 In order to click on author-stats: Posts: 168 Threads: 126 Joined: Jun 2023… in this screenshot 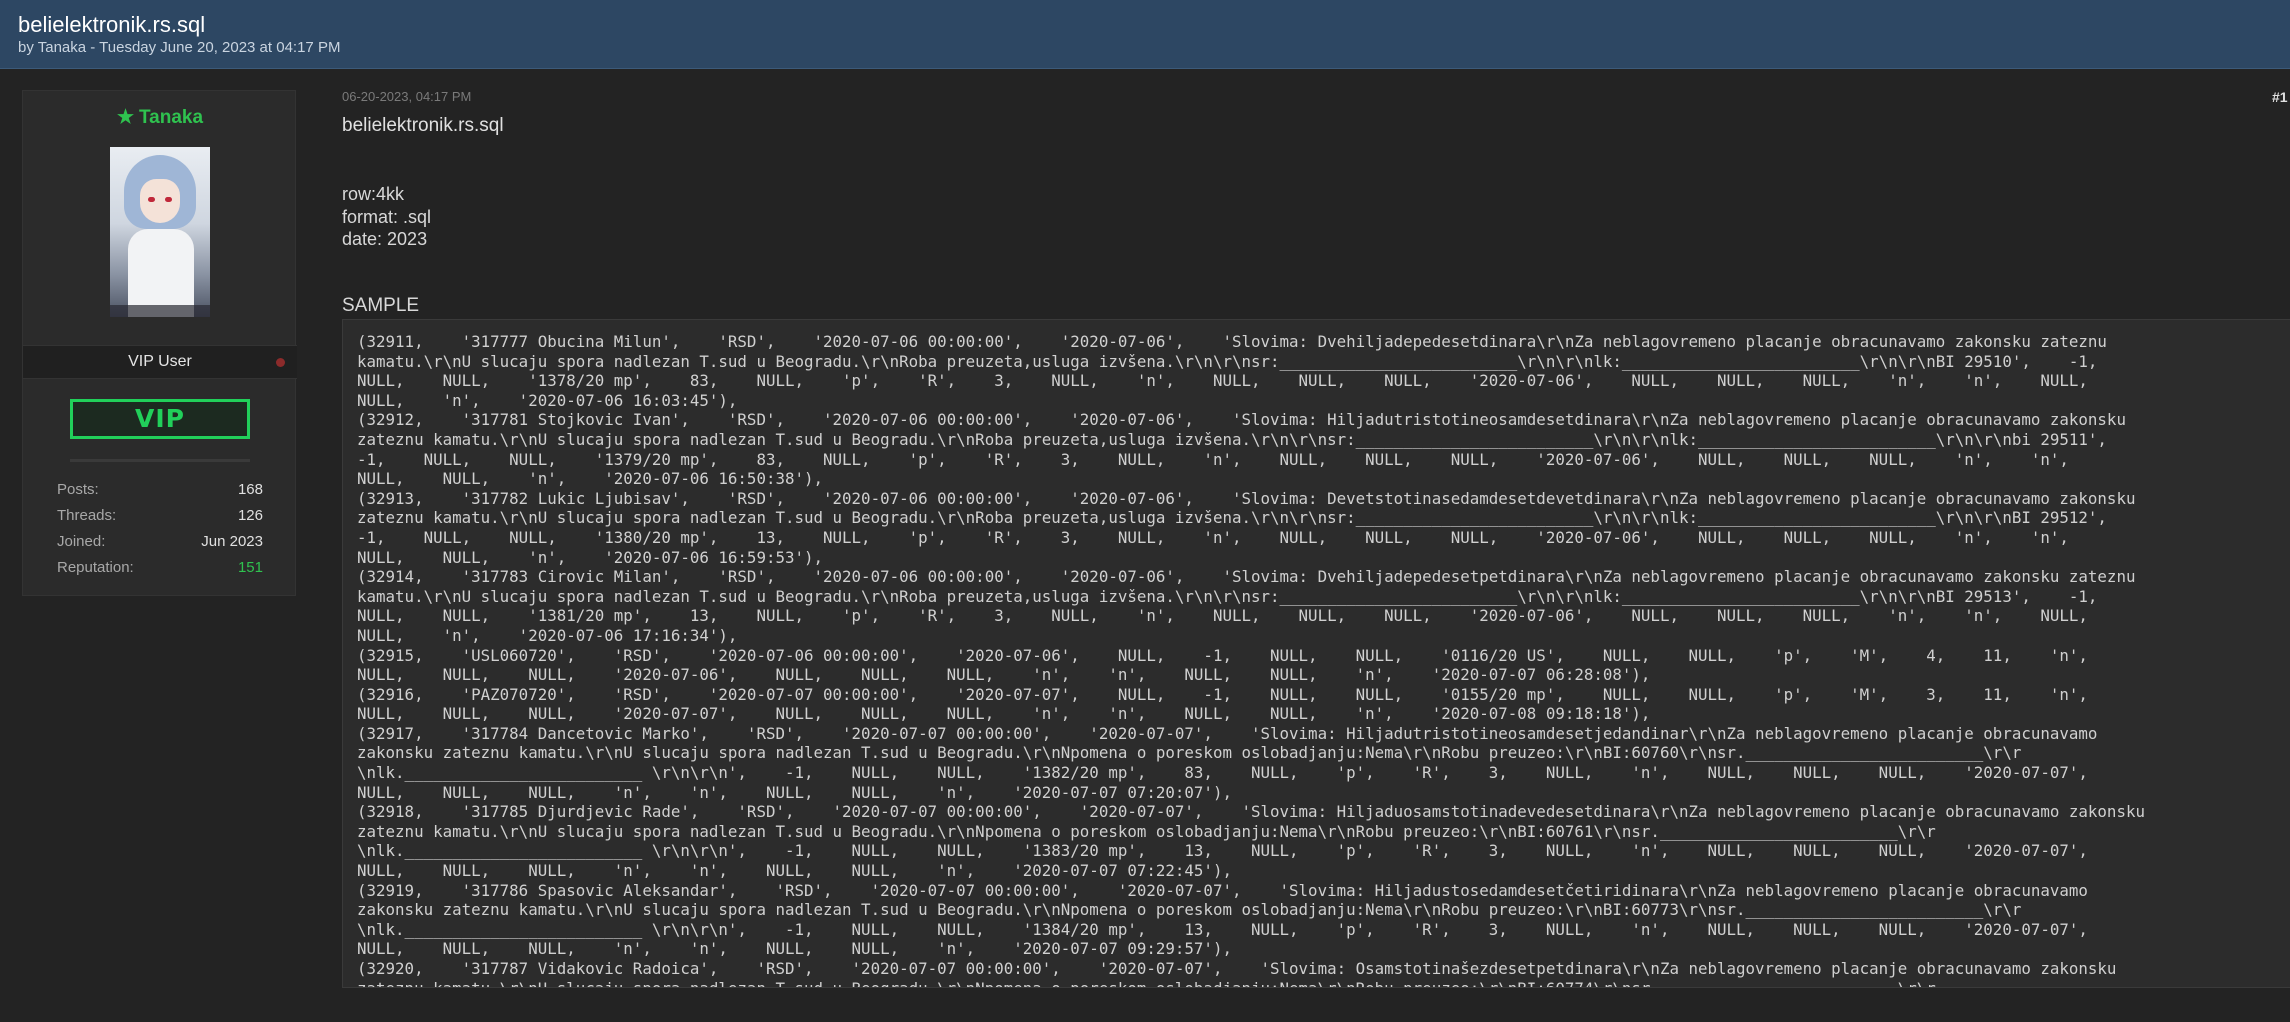, I will do `click(160, 533)`.